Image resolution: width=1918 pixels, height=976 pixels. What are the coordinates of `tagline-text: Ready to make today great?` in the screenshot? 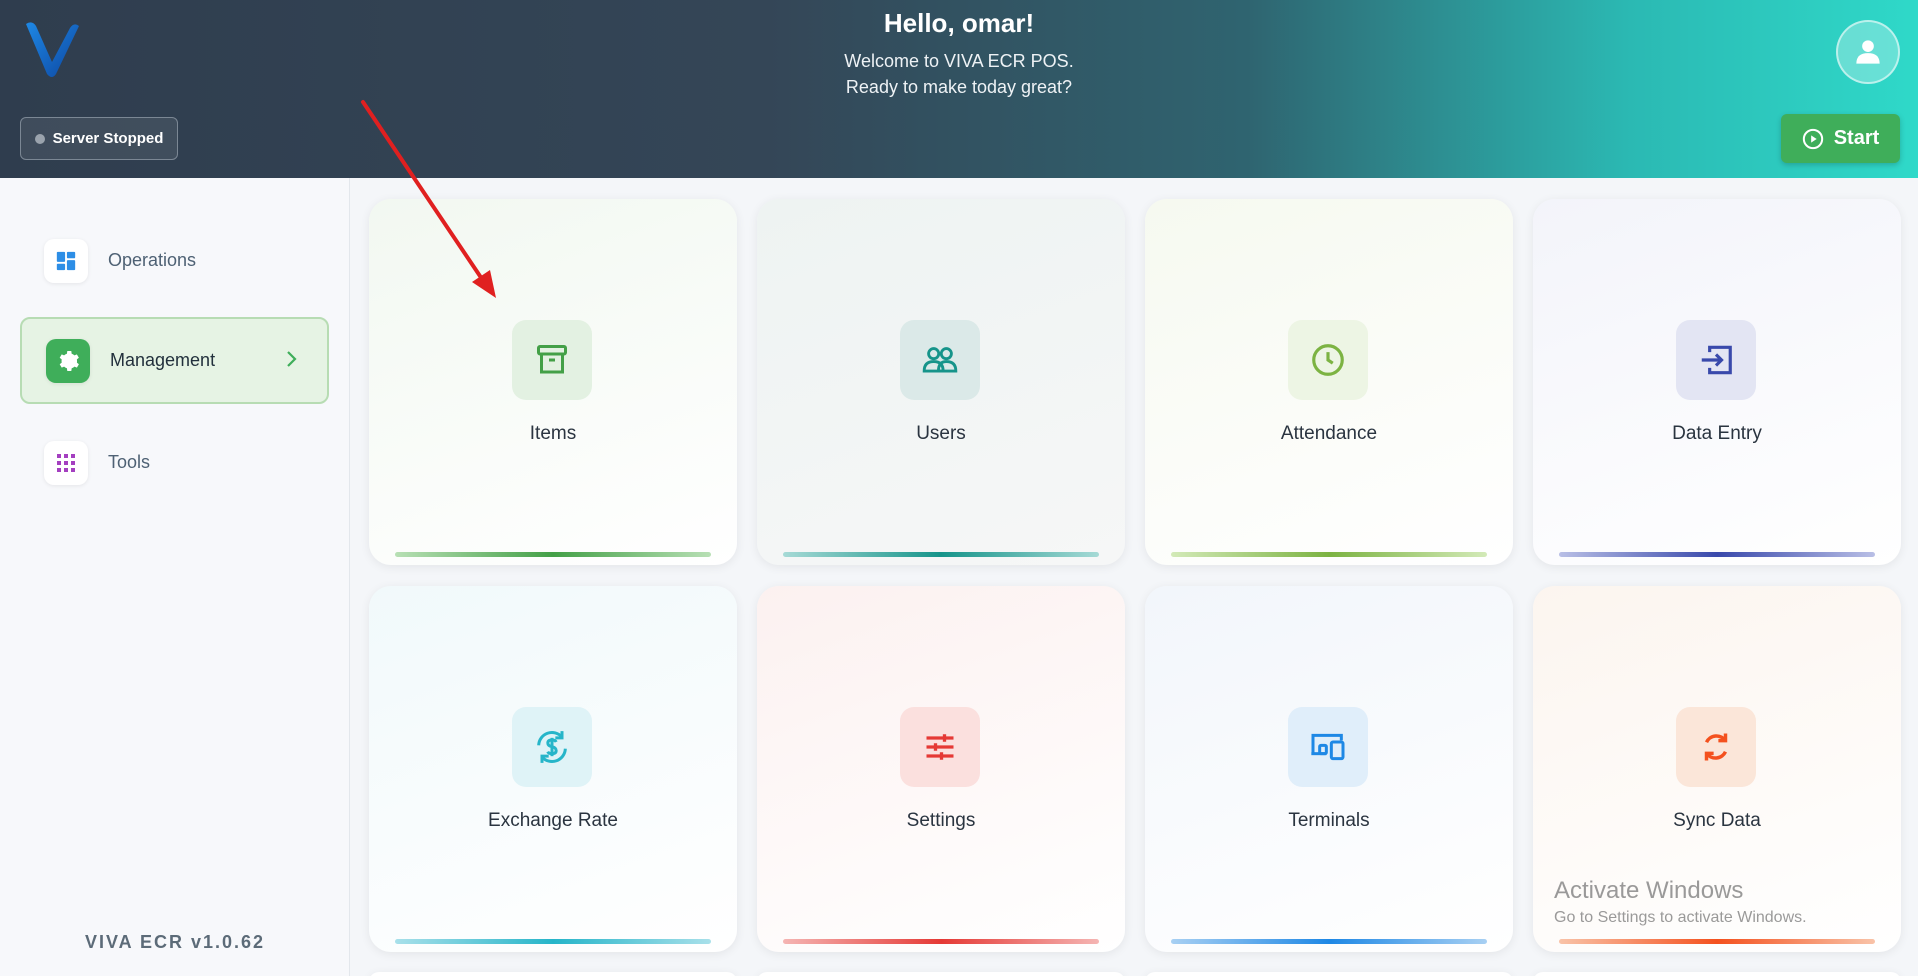 It's located at (959, 87).